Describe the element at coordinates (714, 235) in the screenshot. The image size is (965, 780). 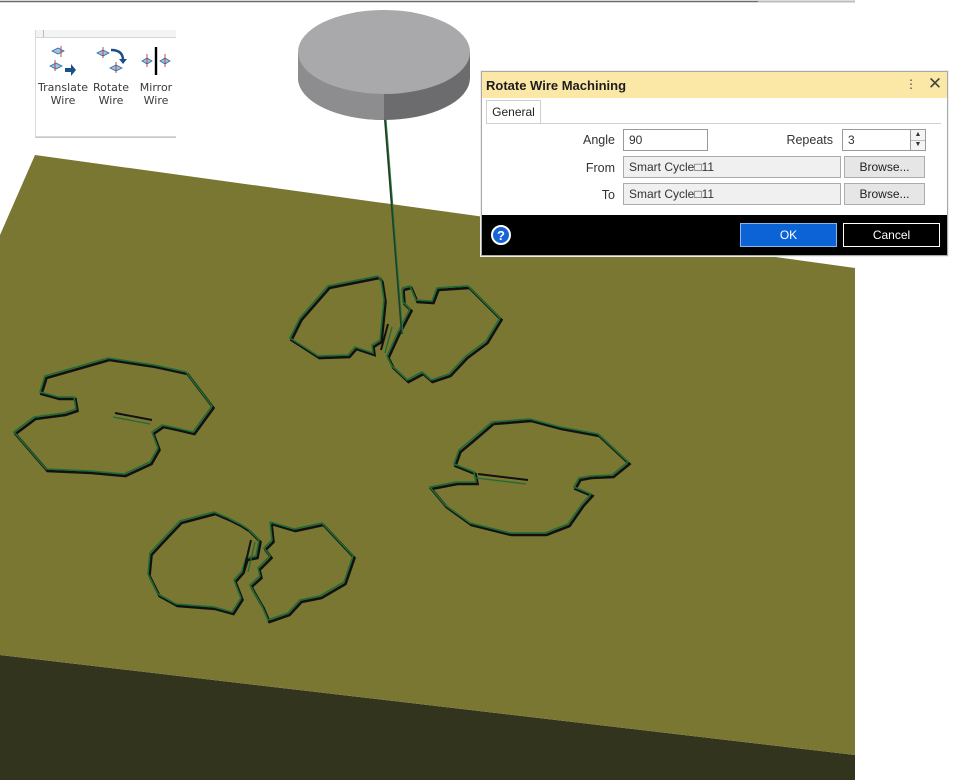
I see `dialog-footer: ? OK Cancel` at that location.